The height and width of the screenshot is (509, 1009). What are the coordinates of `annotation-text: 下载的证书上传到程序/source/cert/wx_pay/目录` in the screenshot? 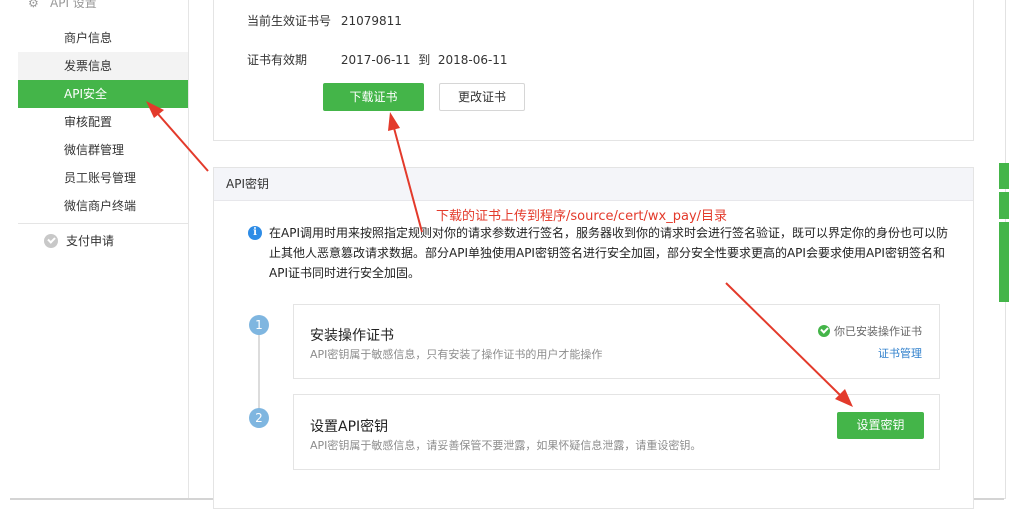 It's located at (582, 216).